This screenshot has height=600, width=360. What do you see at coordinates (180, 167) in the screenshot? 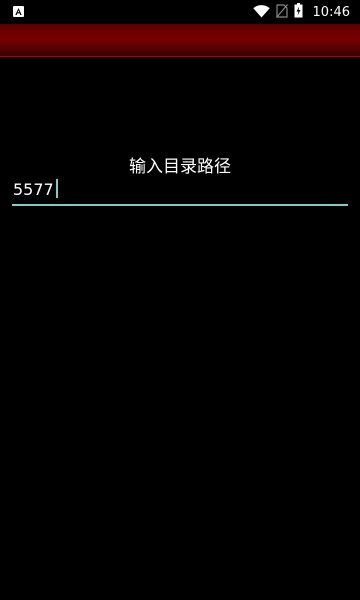
I see `directory-path-prompt: 输入目录路径` at bounding box center [180, 167].